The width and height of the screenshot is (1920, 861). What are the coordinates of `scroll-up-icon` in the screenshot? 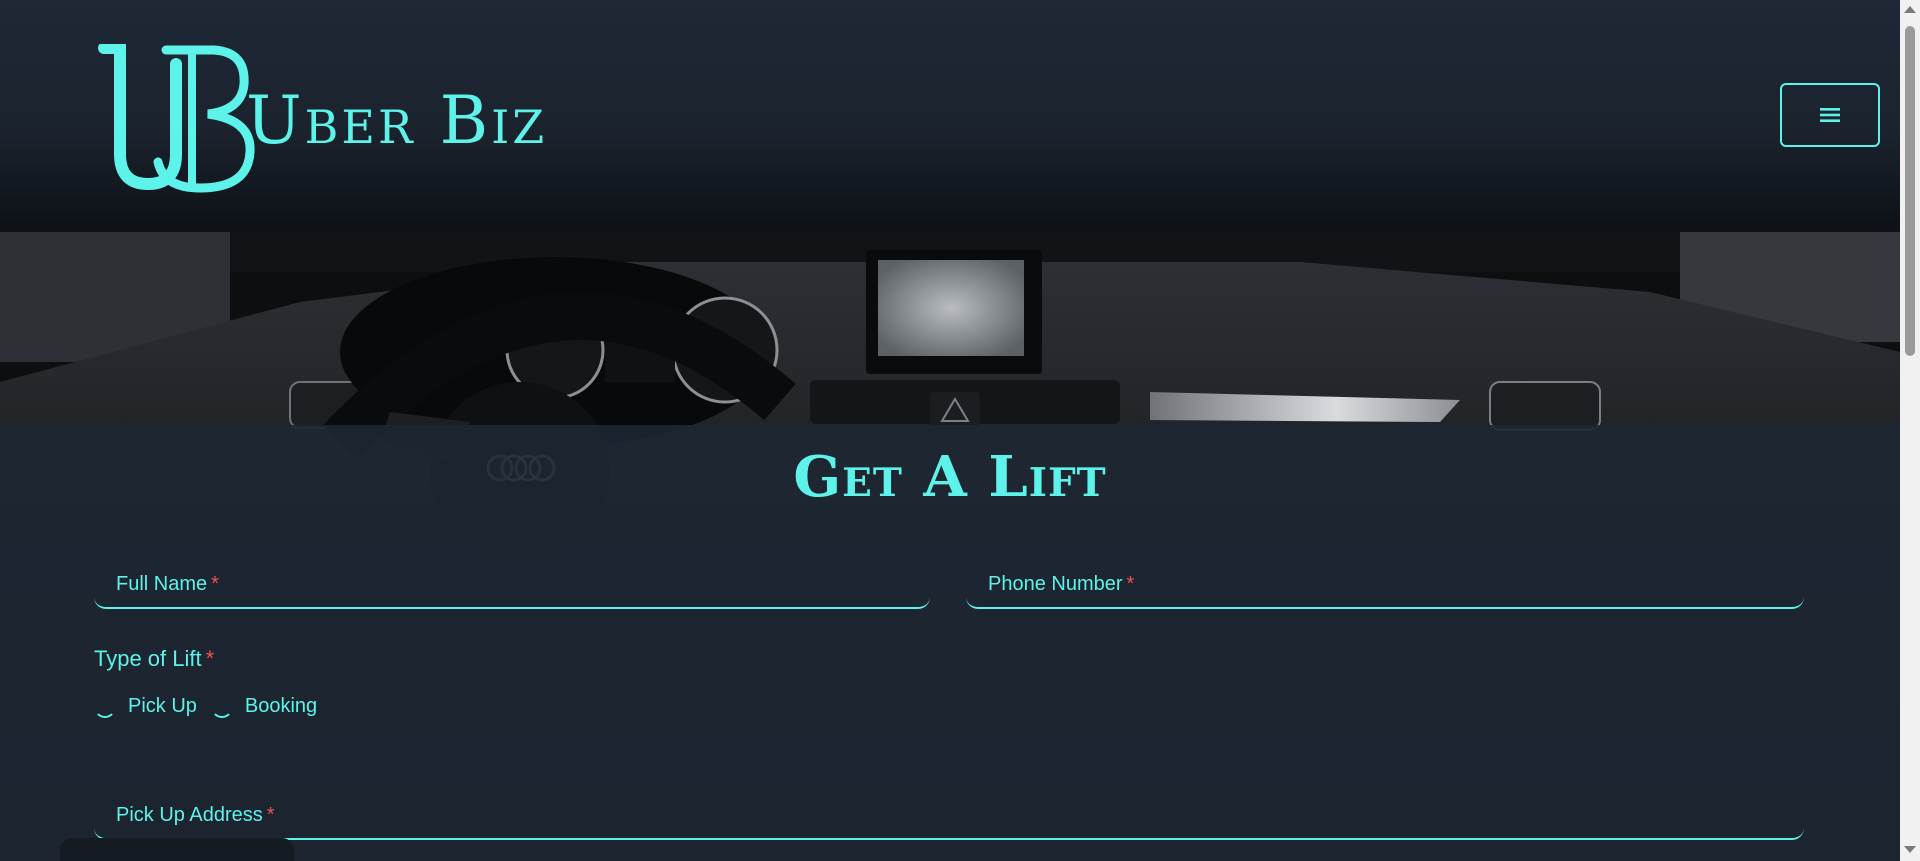 It's located at (1910, 9).